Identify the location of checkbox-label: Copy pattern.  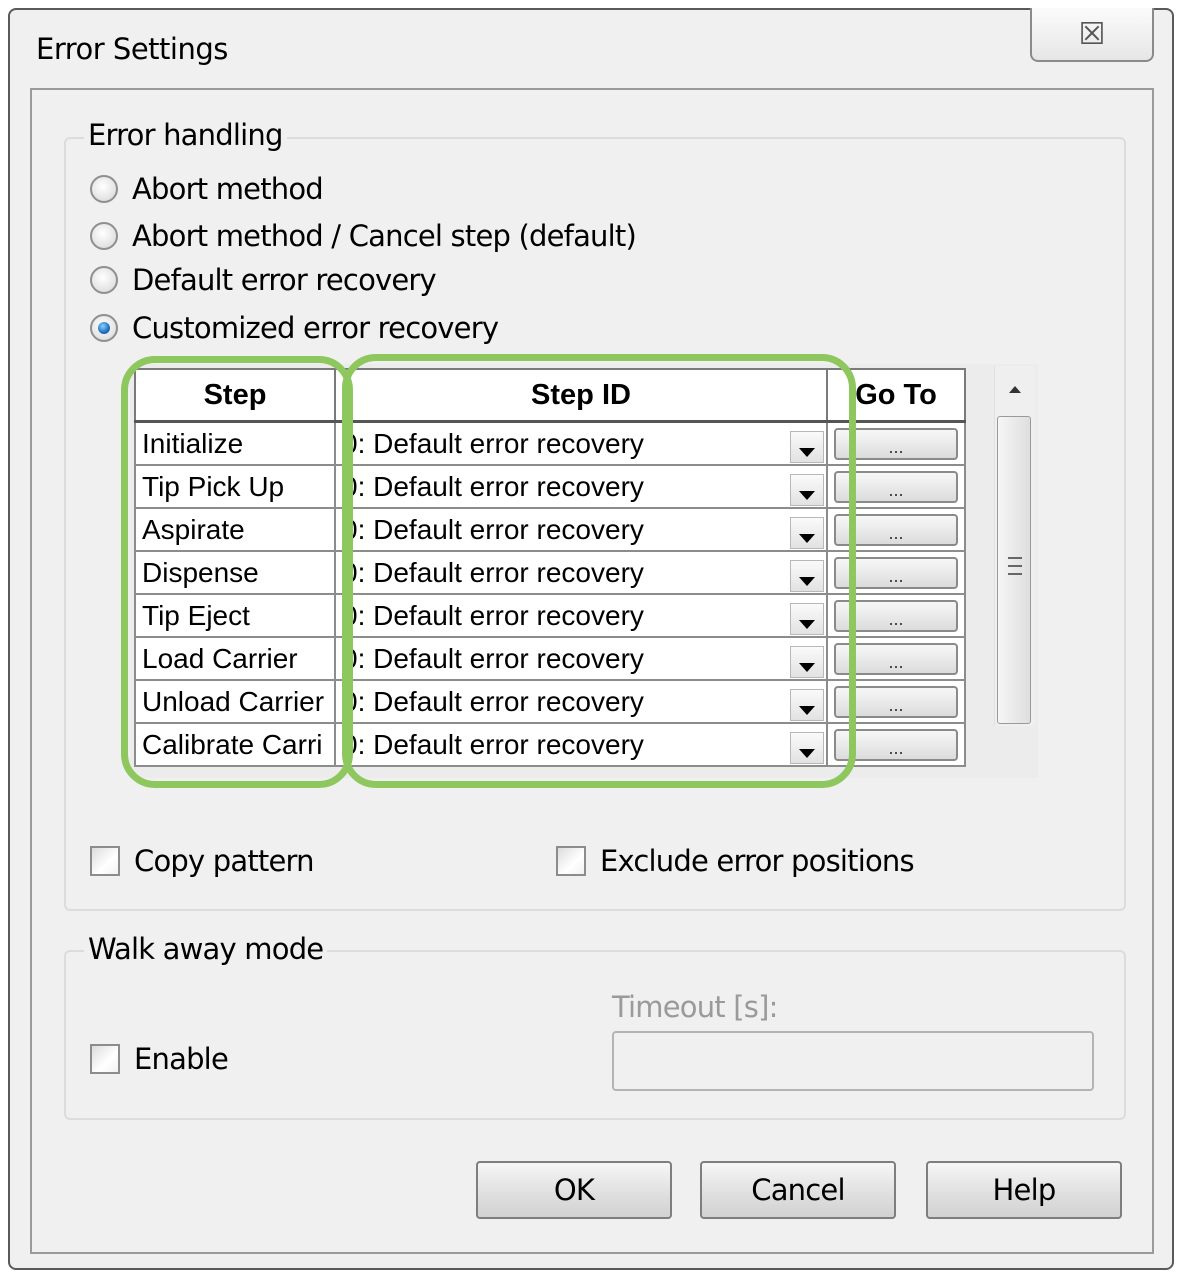
(224, 861).